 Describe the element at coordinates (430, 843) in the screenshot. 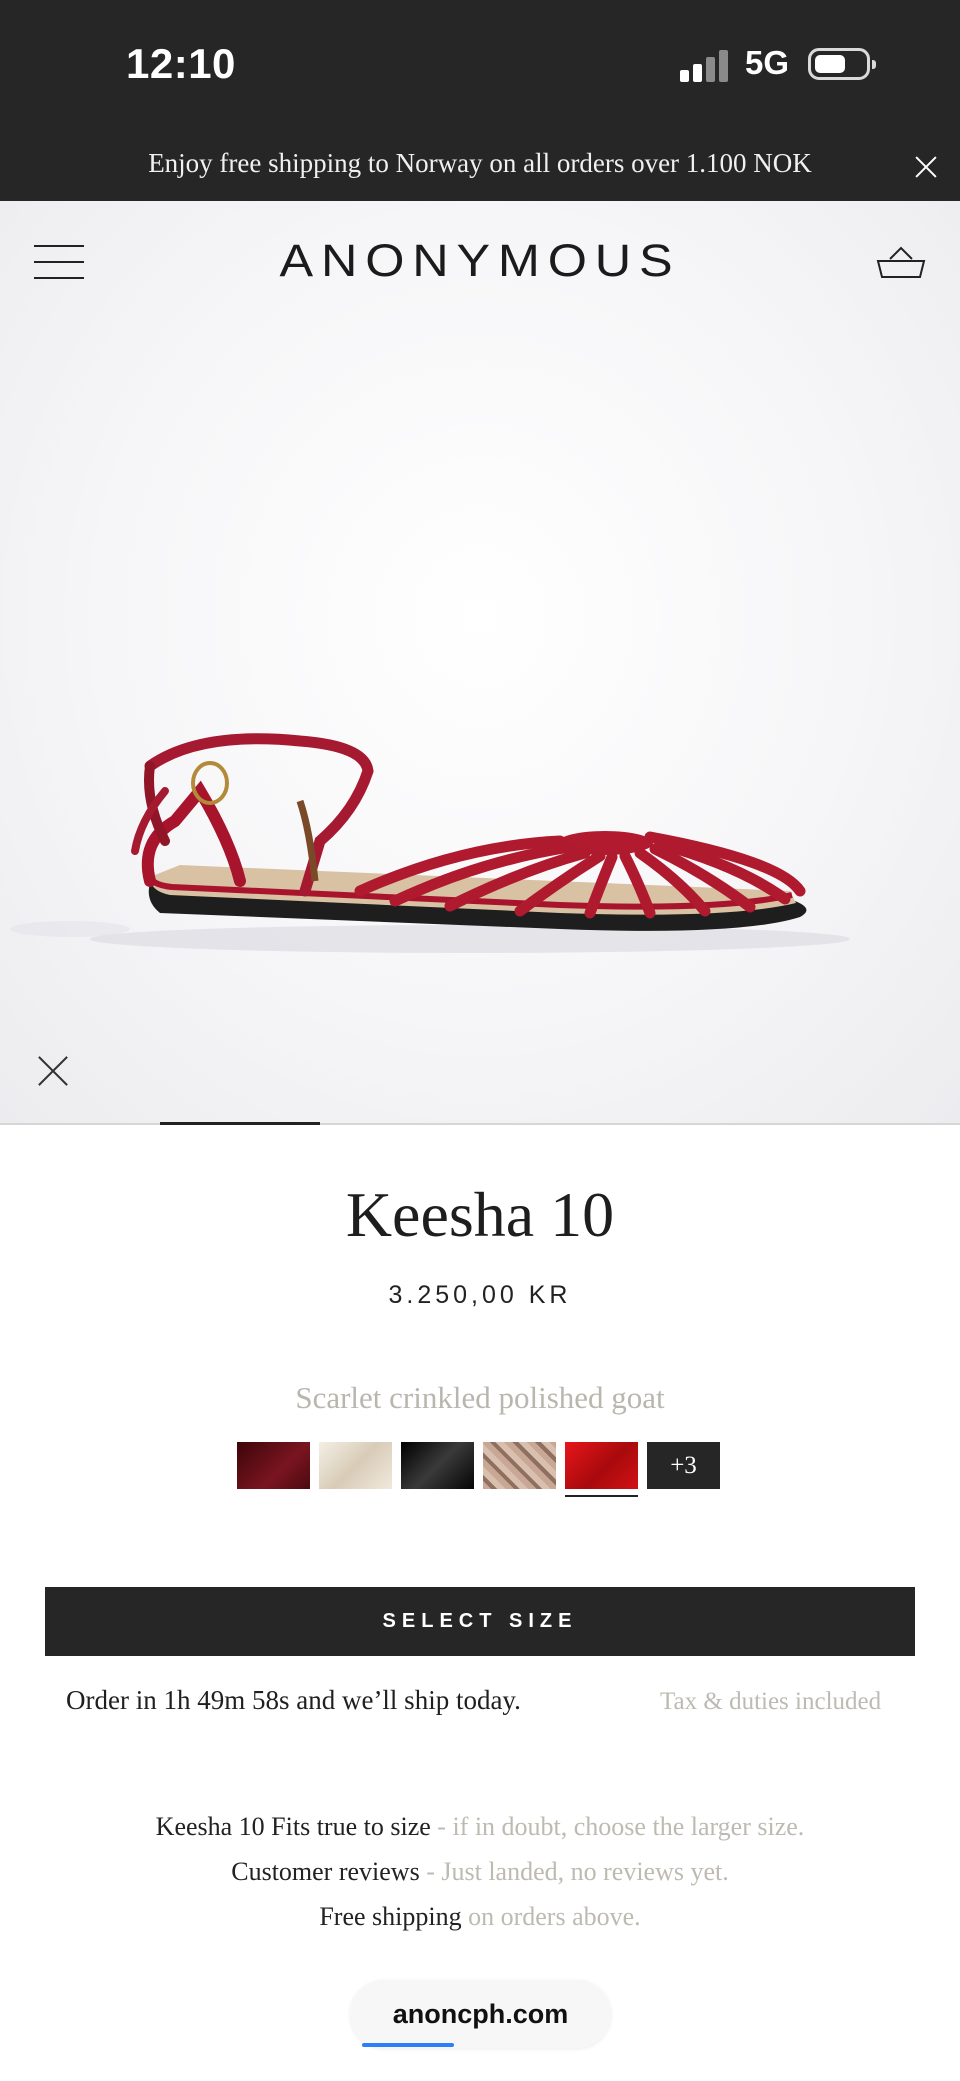

I see `sandal-illustration` at that location.